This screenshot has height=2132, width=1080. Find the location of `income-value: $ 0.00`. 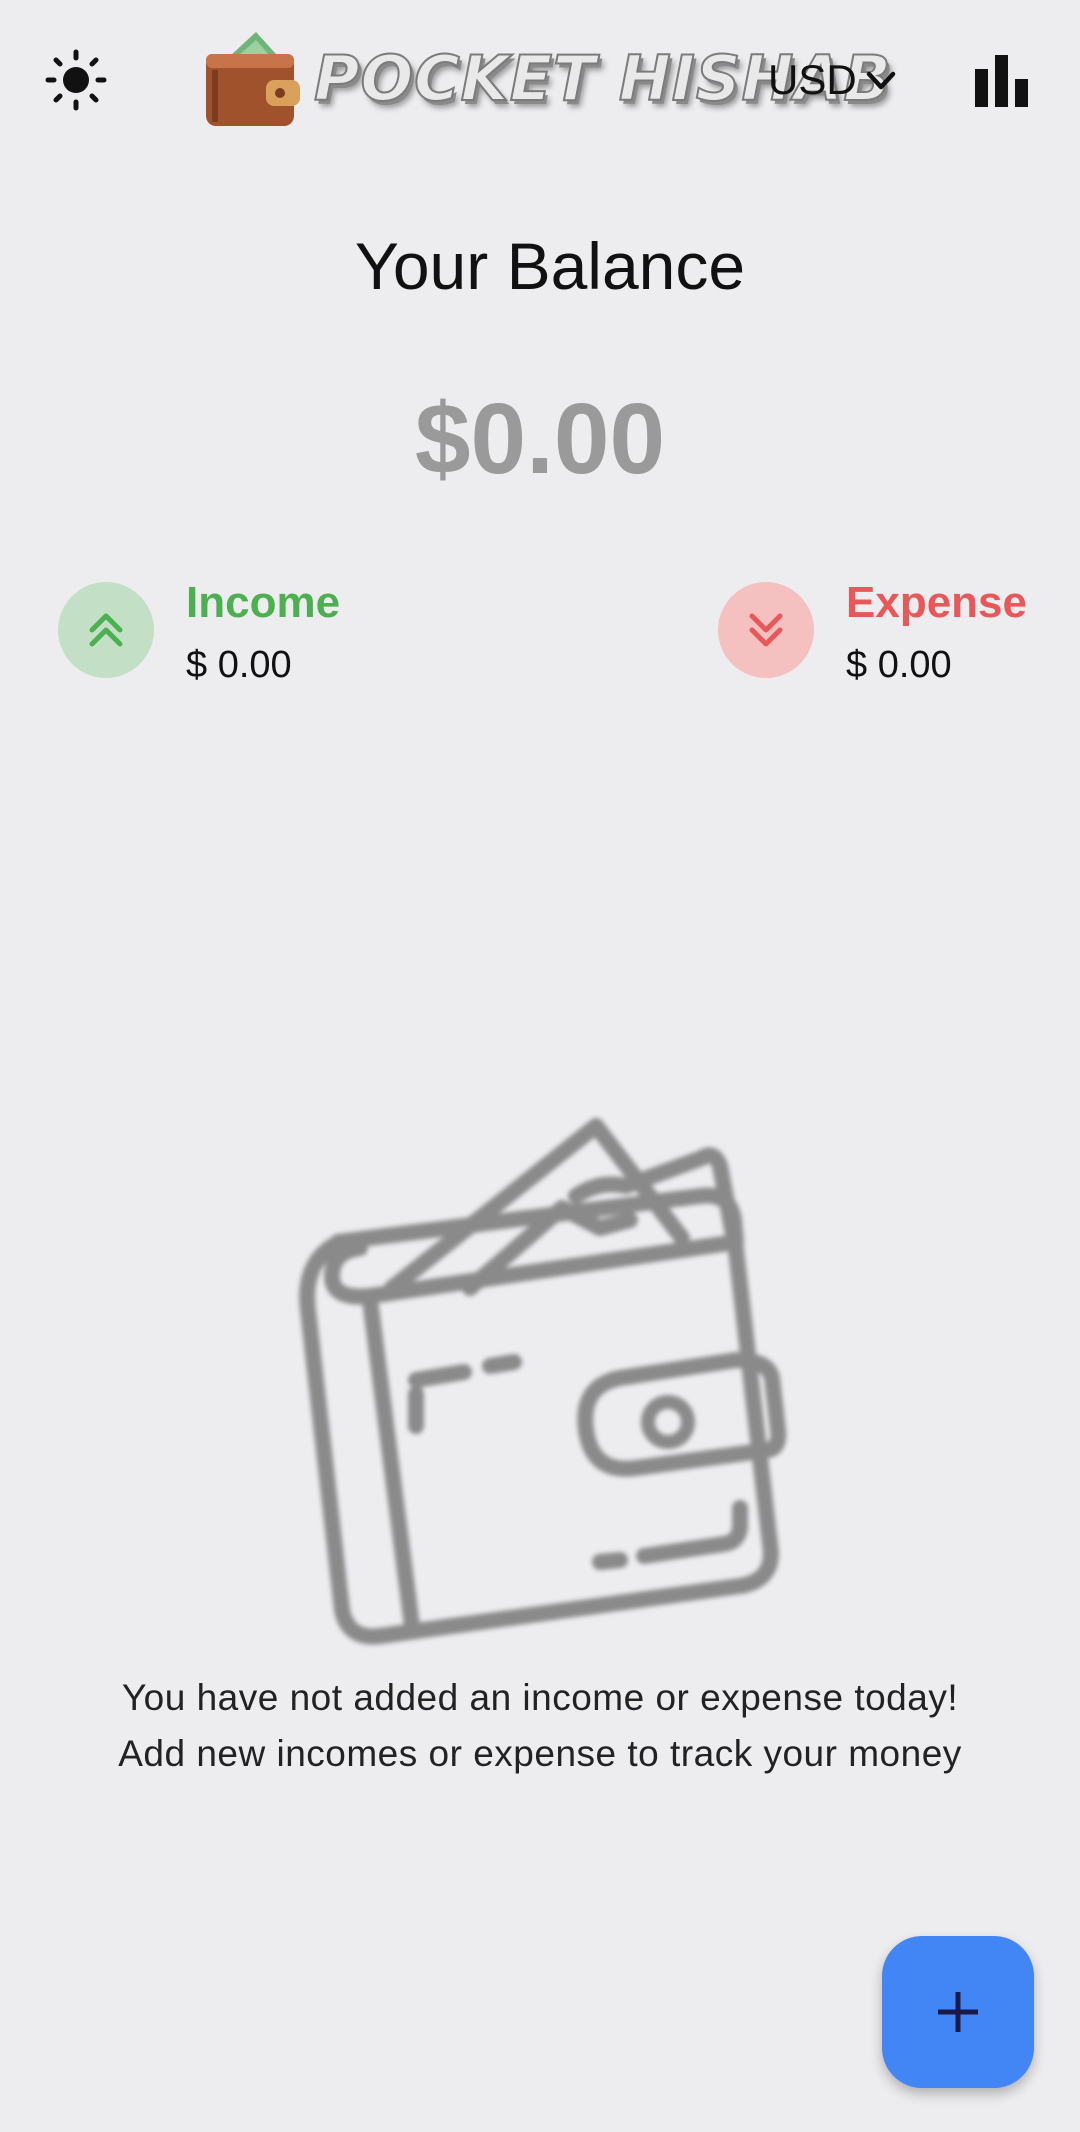

income-value: $ 0.00 is located at coordinates (239, 665).